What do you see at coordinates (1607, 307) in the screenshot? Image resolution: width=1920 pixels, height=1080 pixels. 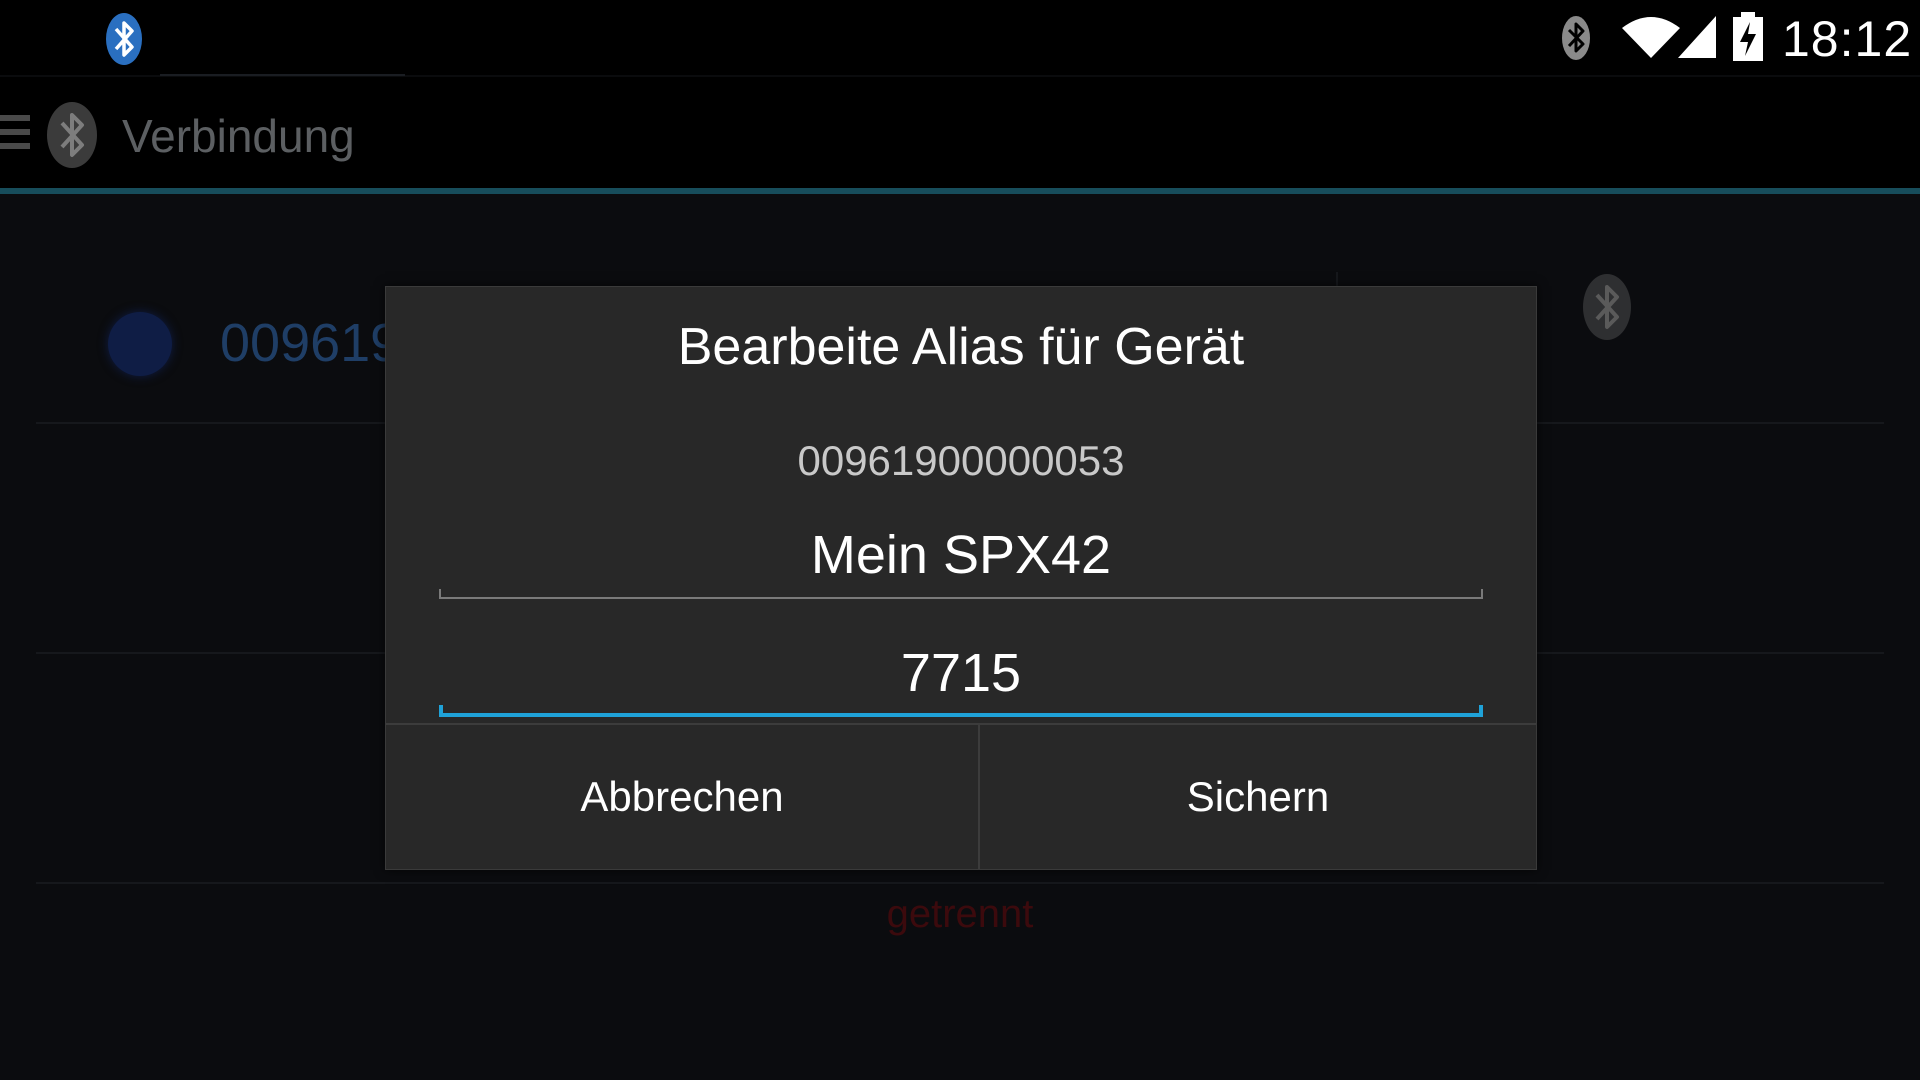 I see `bluetooth-connect-icon` at bounding box center [1607, 307].